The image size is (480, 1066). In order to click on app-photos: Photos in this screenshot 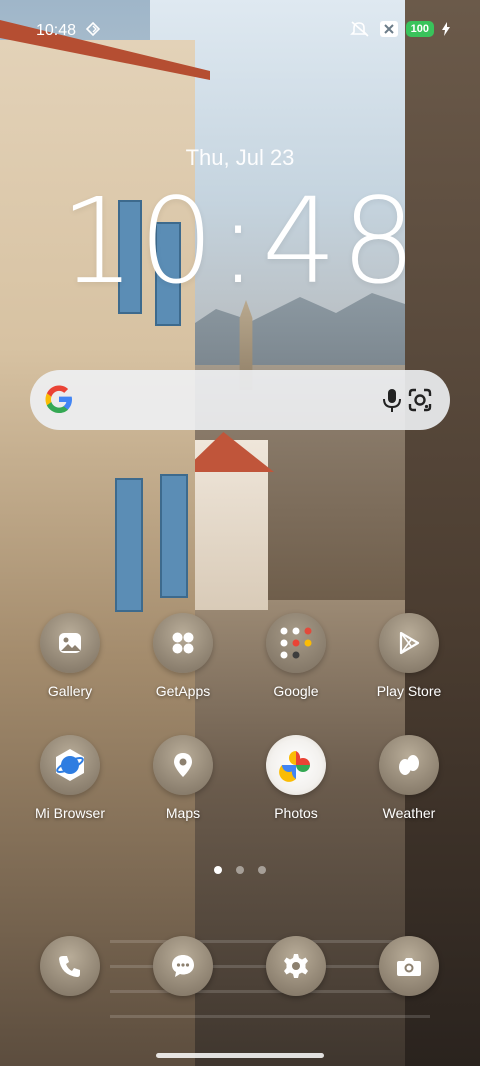, I will do `click(296, 778)`.